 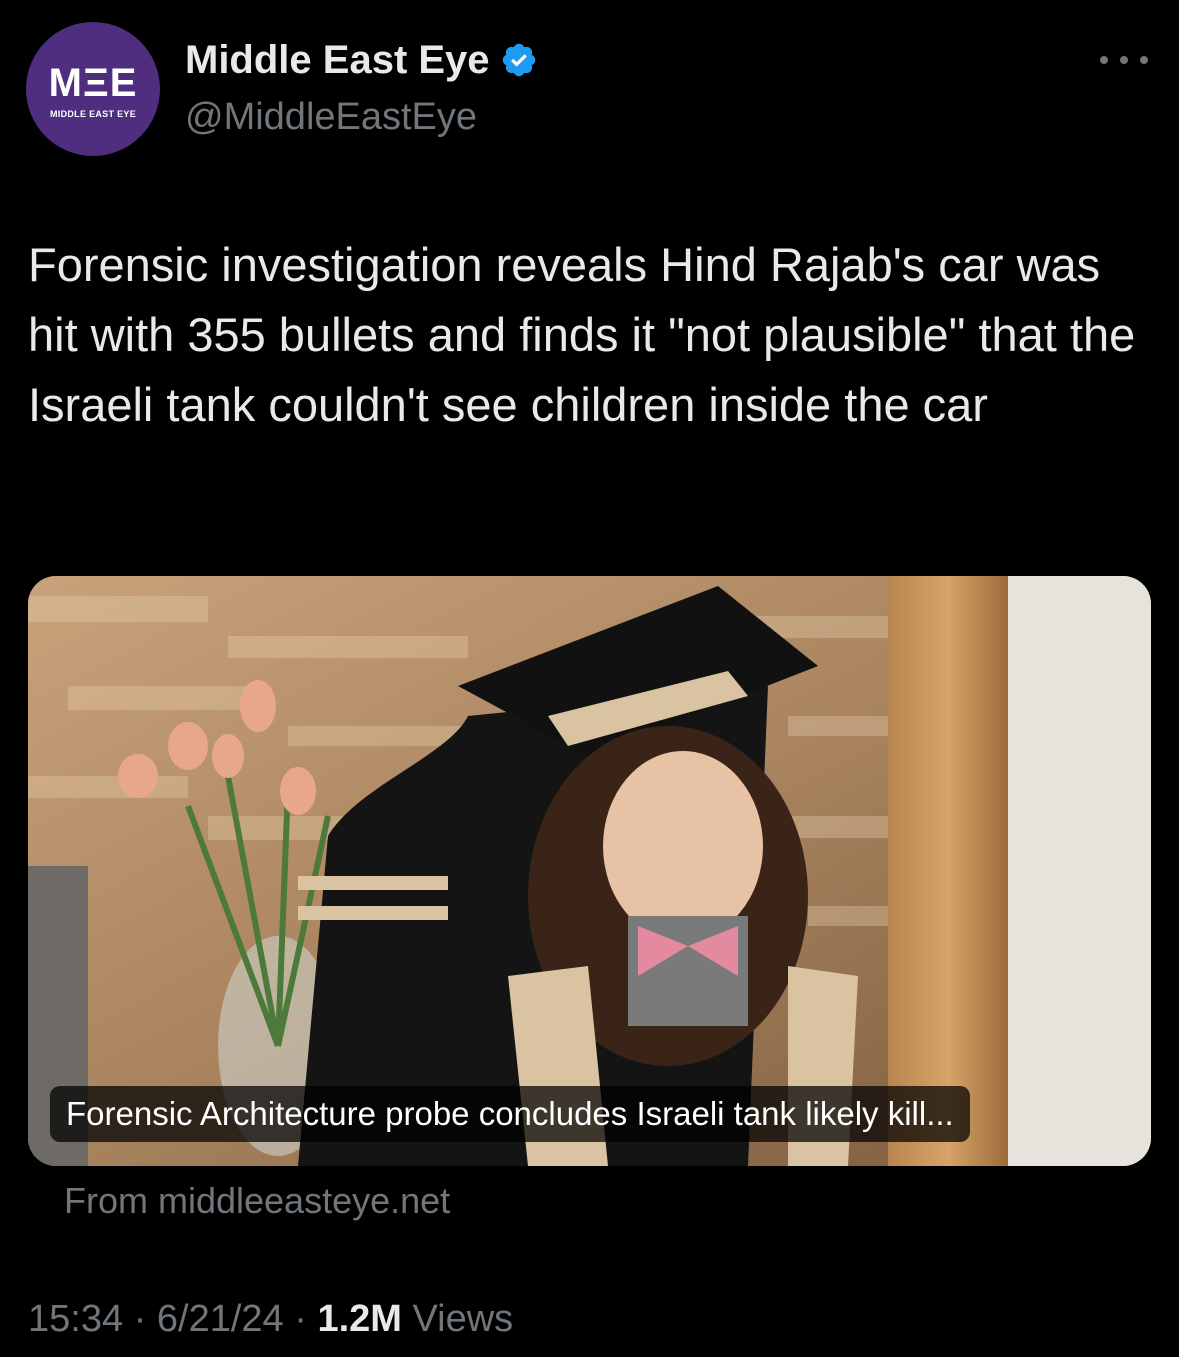 I want to click on views-label: Views, so click(x=457, y=1319).